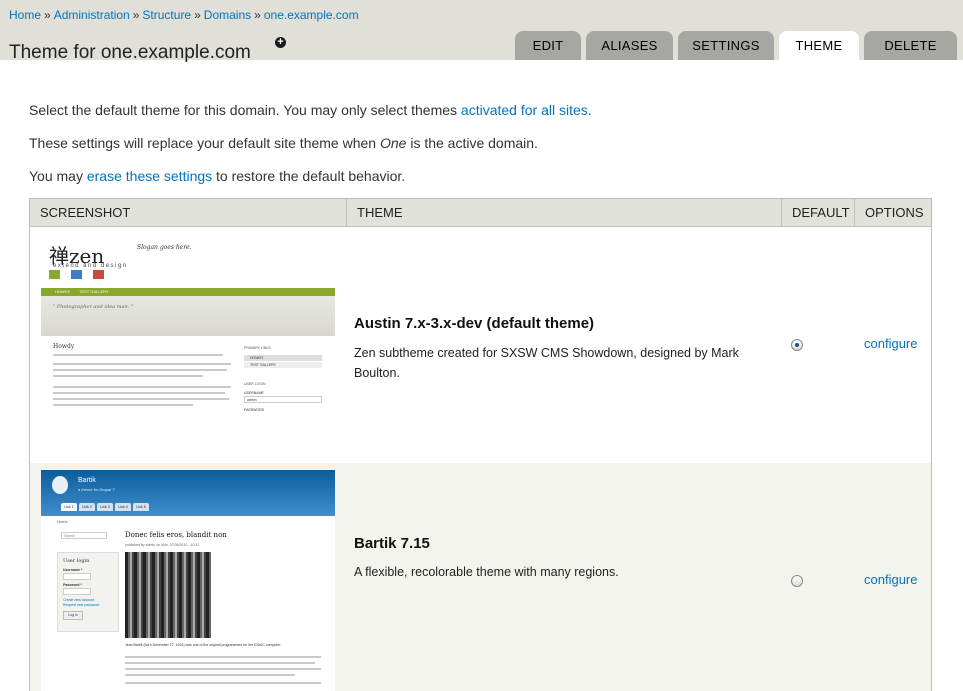 This screenshot has height=691, width=963. What do you see at coordinates (726, 45) in the screenshot?
I see `tab-settings: Settings` at bounding box center [726, 45].